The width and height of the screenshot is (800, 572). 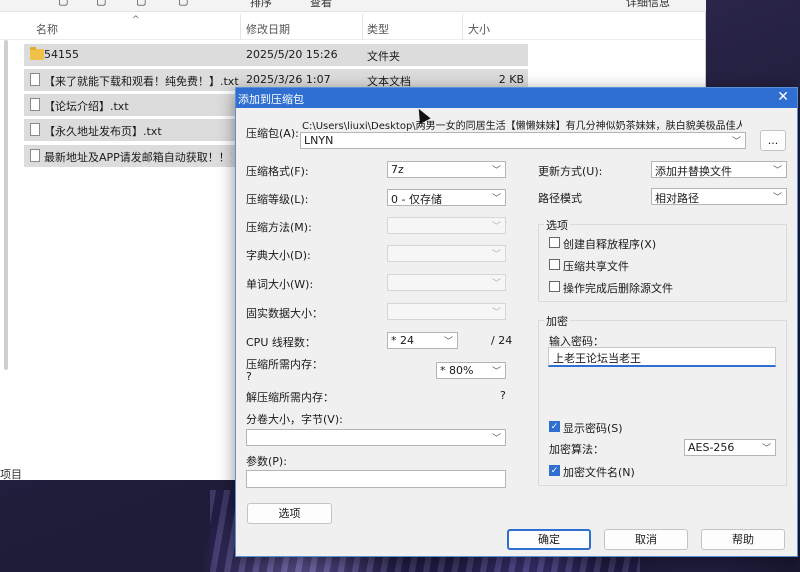 I want to click on encryption-group-title: 加密, so click(x=557, y=321).